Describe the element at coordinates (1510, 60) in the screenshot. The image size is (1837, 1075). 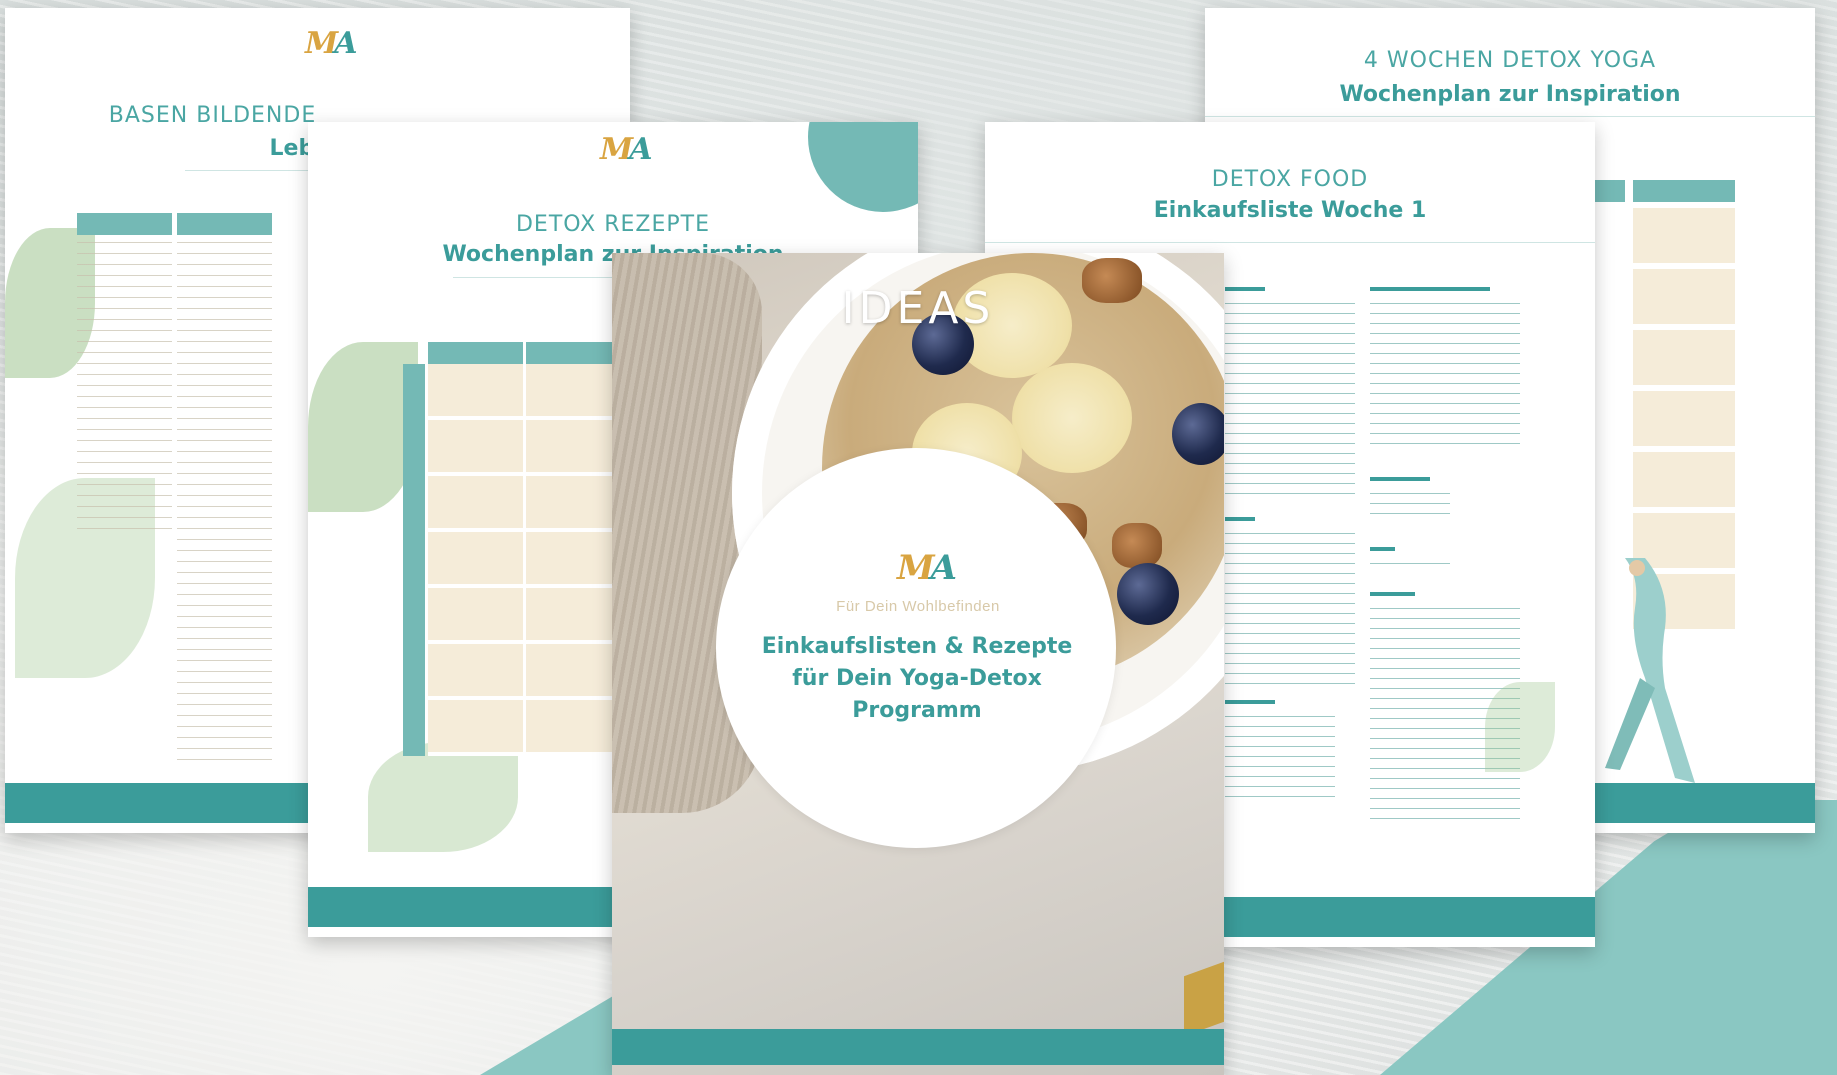
I see `page-title-light: 4 WOCHEN DETOX YOGA` at that location.